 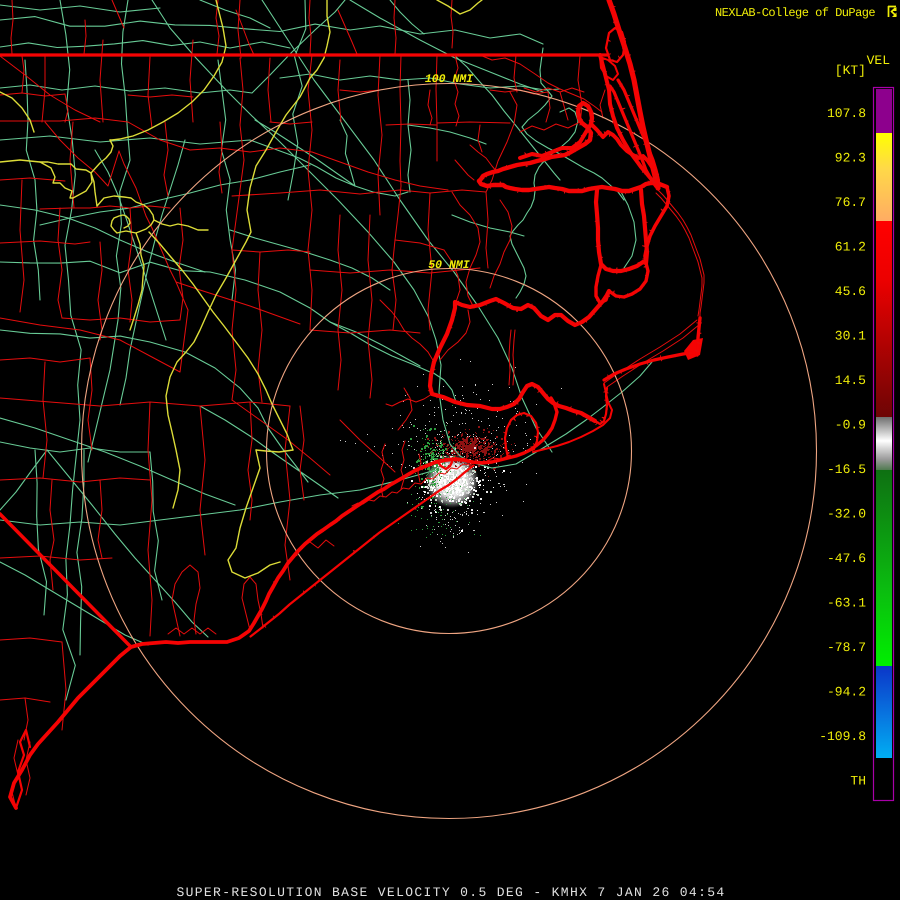 I want to click on svg-text: -94.2, so click(x=846, y=692).